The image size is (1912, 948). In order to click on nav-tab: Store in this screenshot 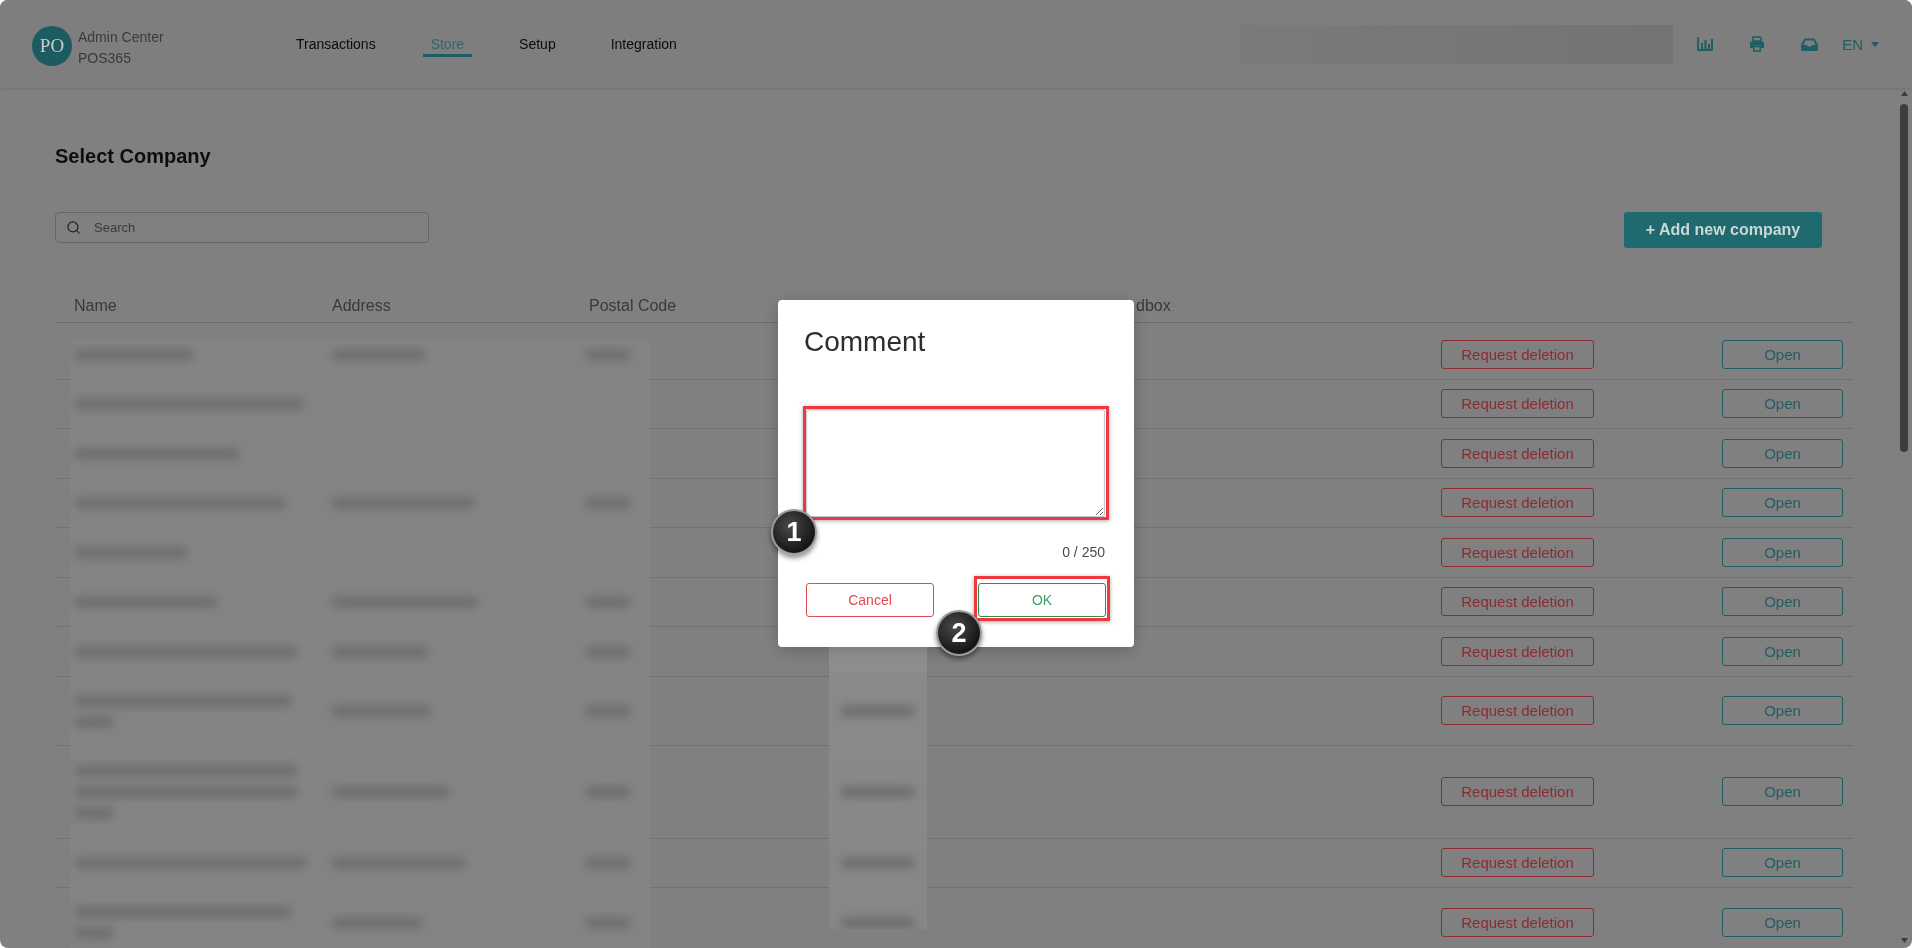, I will do `click(447, 45)`.